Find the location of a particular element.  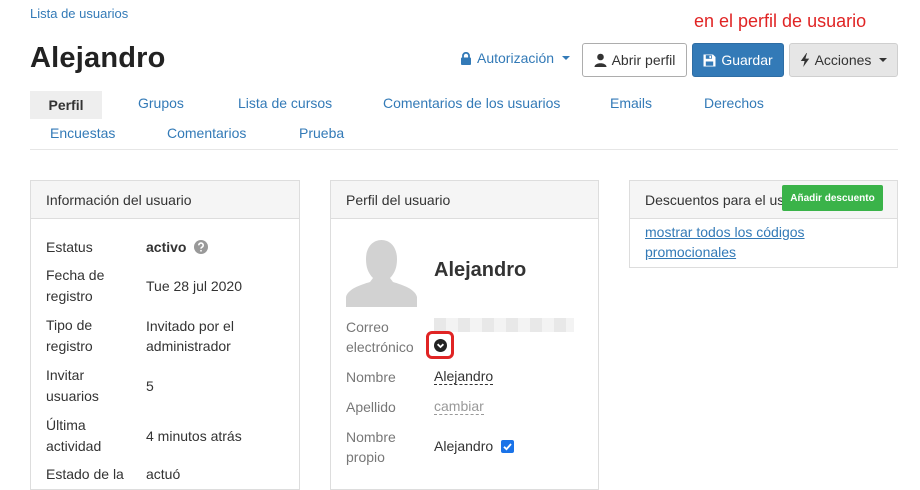

tab-lista-de-cursos: Lista de cursos is located at coordinates (285, 103).